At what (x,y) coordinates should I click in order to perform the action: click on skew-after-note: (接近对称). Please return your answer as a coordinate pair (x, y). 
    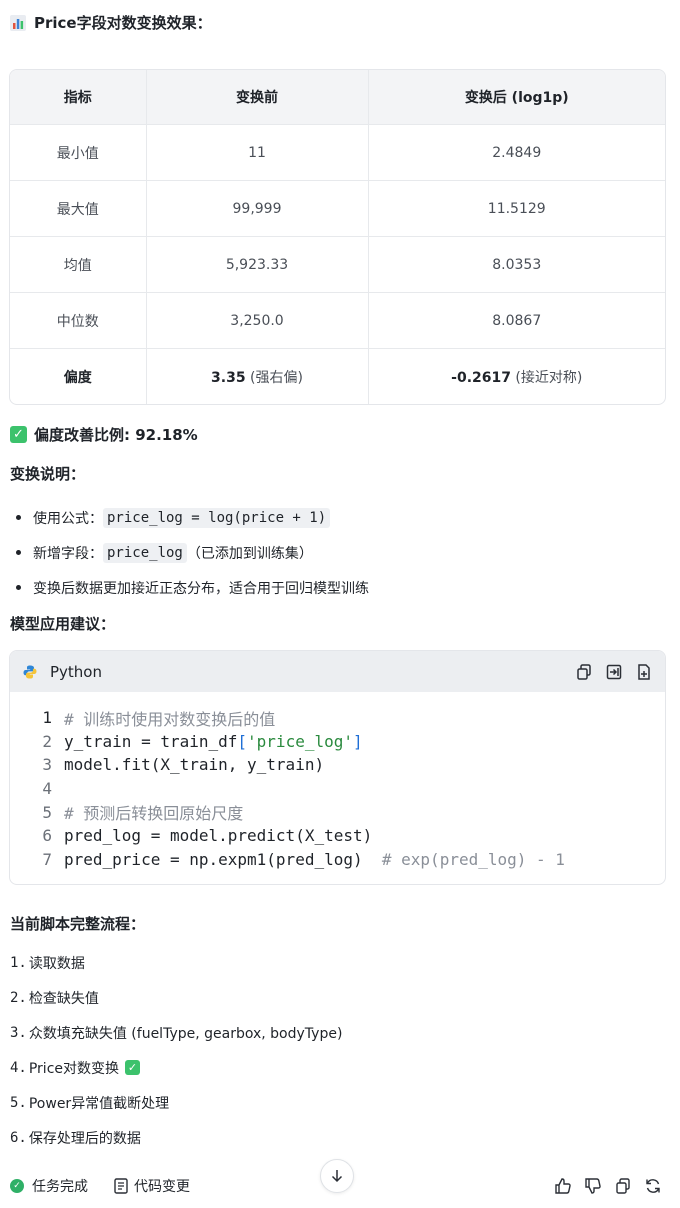
    Looking at the image, I should click on (546, 377).